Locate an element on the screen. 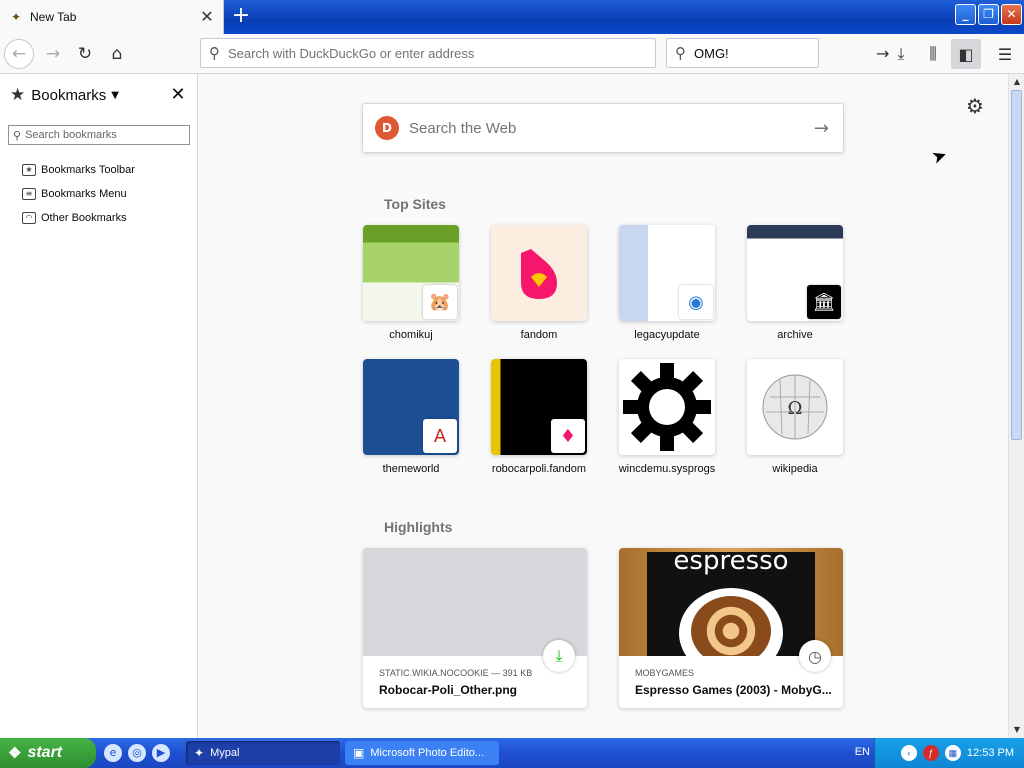 The image size is (1024, 768). address-bar: ⚲ is located at coordinates (428, 53).